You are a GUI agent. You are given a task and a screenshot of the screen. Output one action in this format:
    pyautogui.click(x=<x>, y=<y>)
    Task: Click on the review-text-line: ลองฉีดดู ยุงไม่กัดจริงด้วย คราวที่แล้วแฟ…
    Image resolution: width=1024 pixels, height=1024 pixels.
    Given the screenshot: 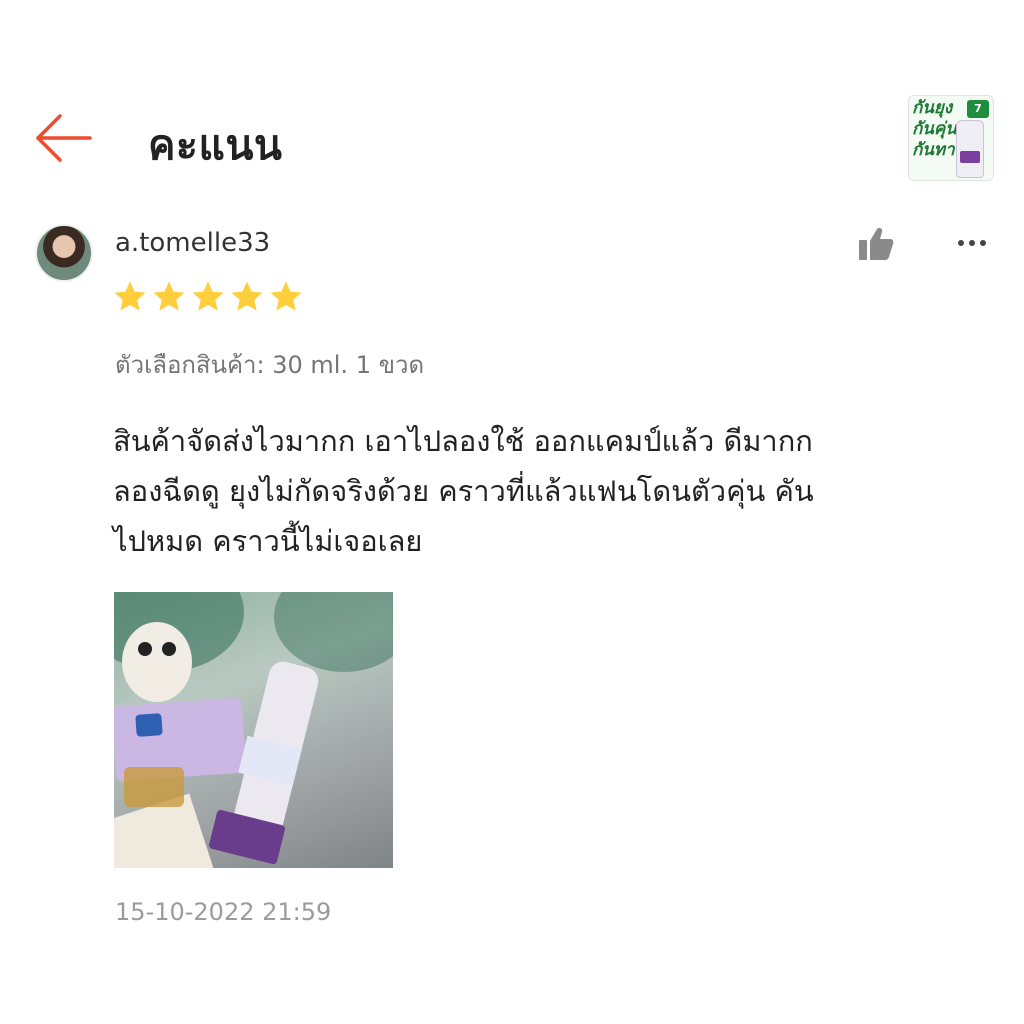 What is the action you would take?
    pyautogui.click(x=463, y=491)
    